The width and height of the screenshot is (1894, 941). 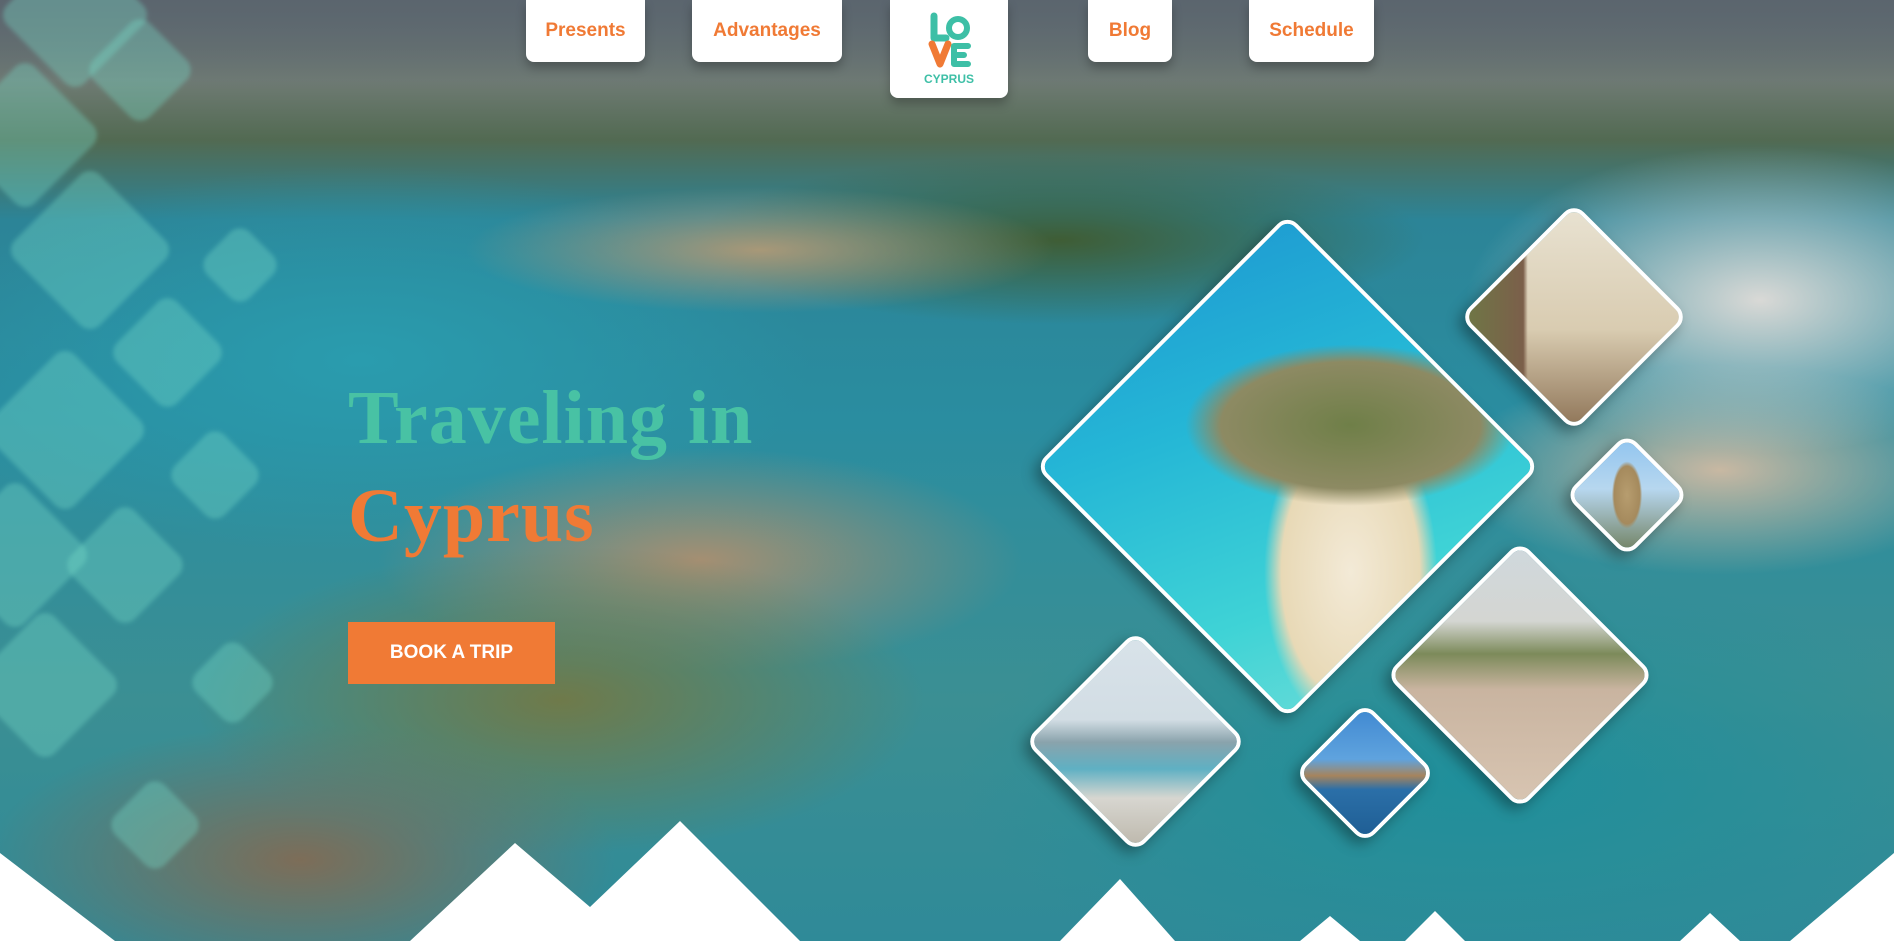 What do you see at coordinates (551, 418) in the screenshot?
I see `hero-title-line1: Traveling in` at bounding box center [551, 418].